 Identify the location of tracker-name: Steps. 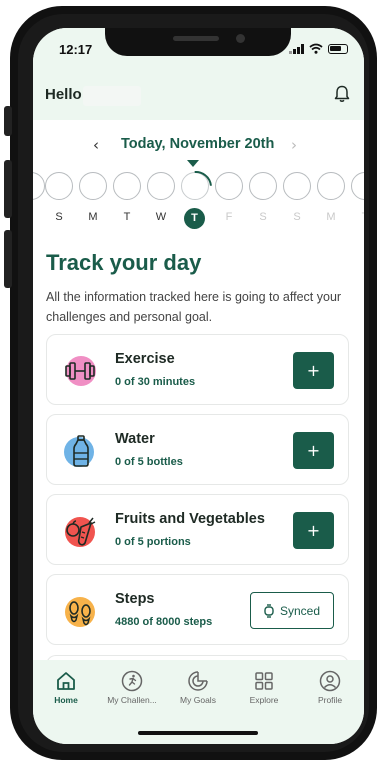
(135, 599).